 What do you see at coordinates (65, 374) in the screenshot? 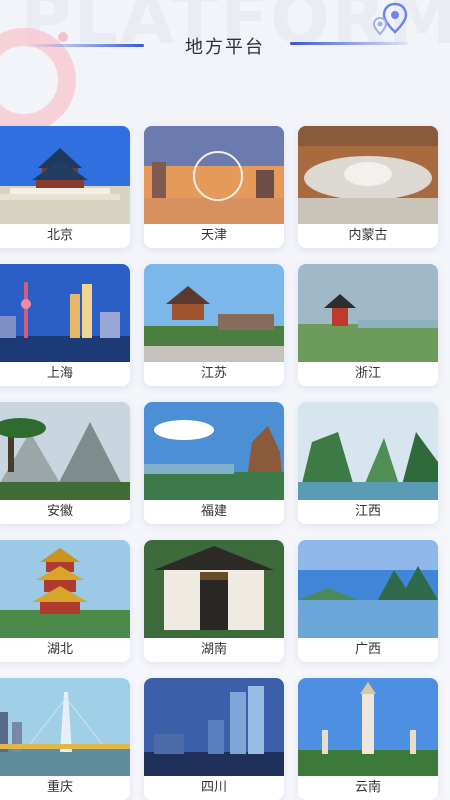
I see `region-label: 上海` at bounding box center [65, 374].